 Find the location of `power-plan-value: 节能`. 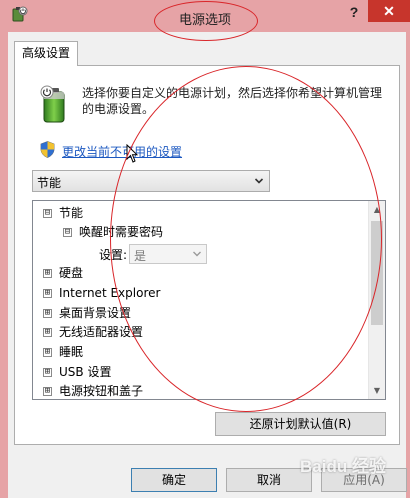

power-plan-value: 节能 is located at coordinates (49, 183).